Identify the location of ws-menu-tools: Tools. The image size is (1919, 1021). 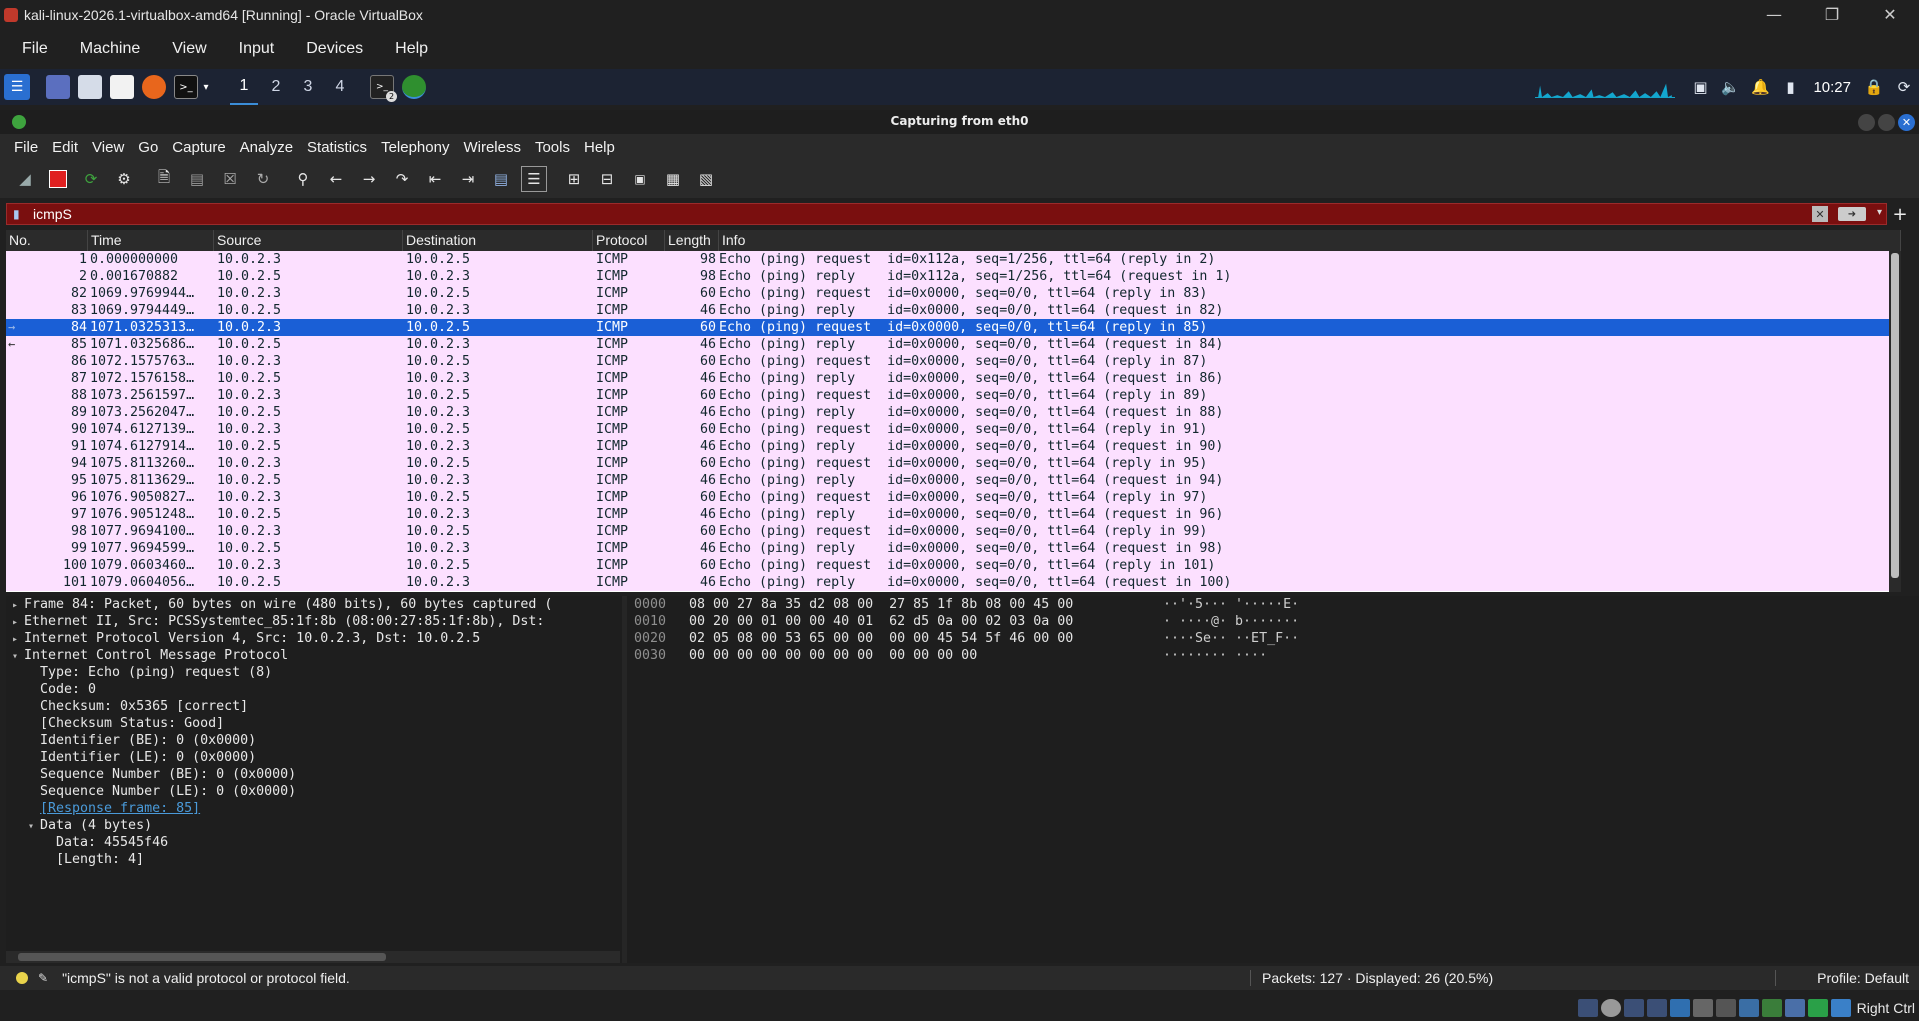
(552, 147).